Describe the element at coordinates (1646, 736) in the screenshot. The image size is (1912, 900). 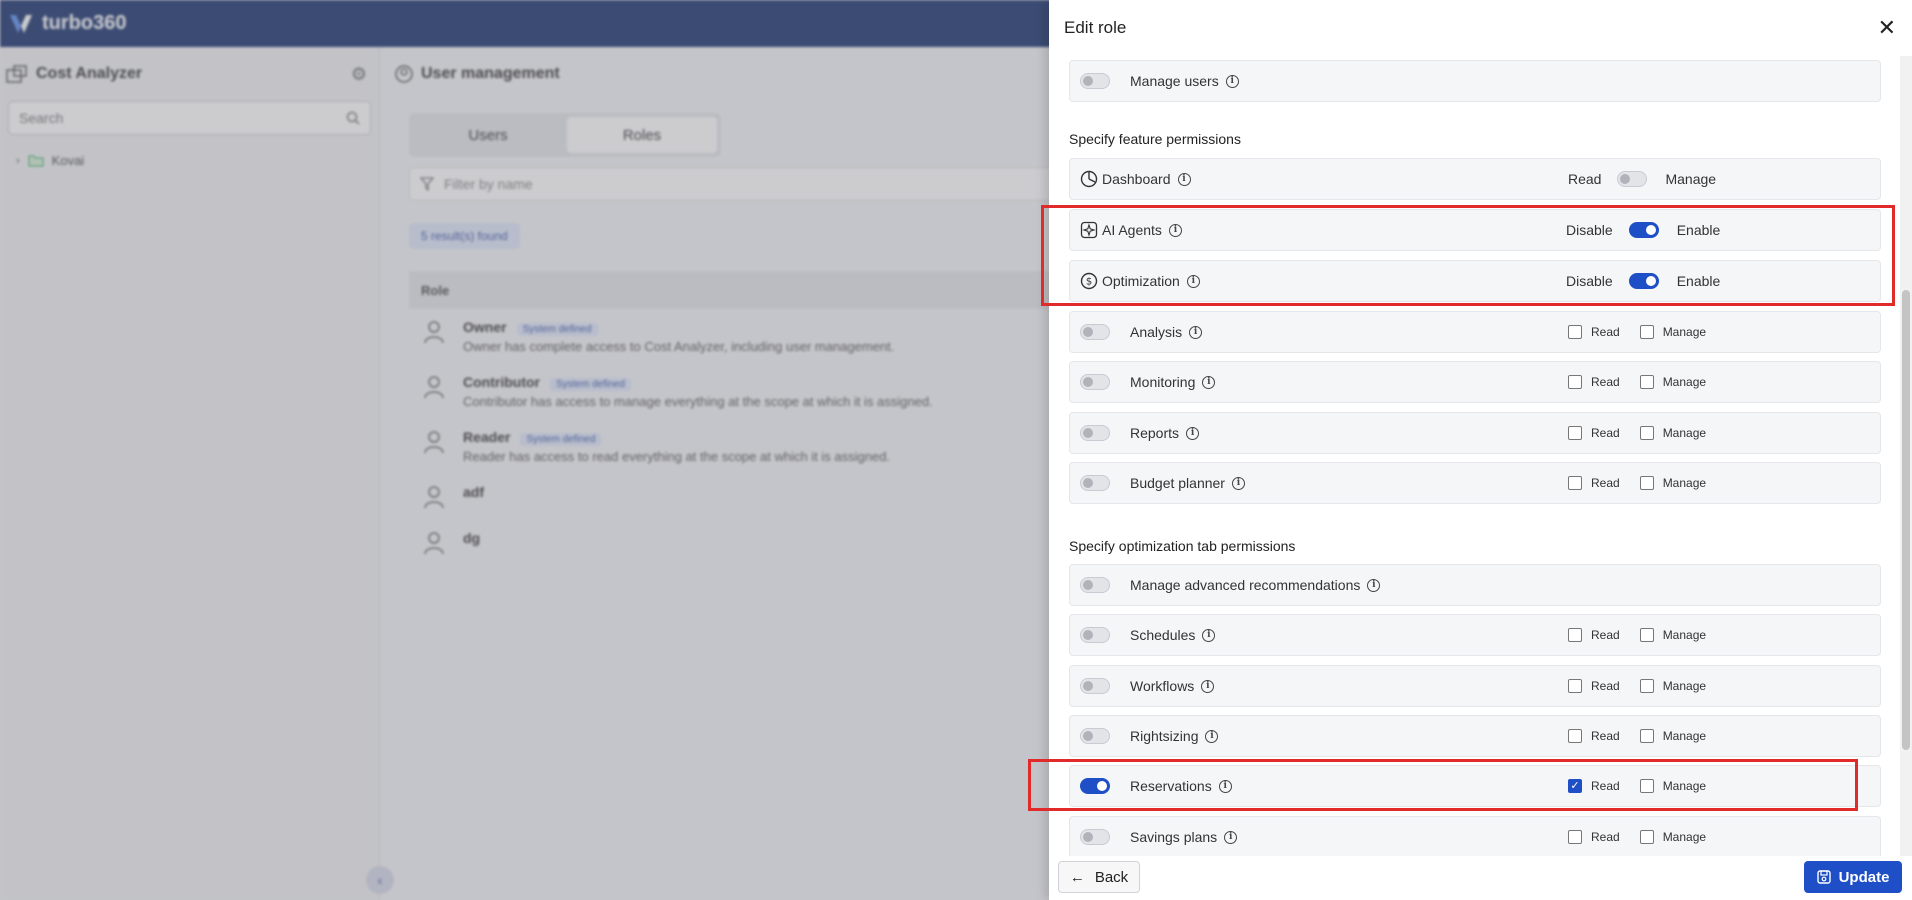
I see `rightsizing-manage-checkbox` at that location.